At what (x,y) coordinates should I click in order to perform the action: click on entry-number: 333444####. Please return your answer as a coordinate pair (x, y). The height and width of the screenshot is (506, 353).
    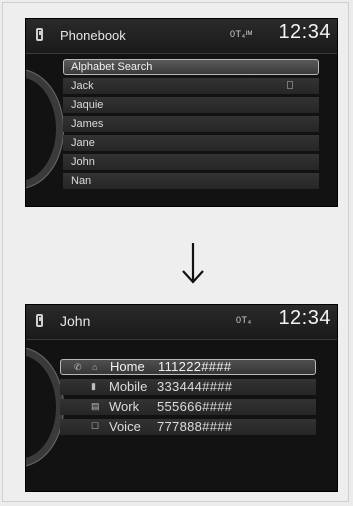
    Looking at the image, I should click on (195, 386).